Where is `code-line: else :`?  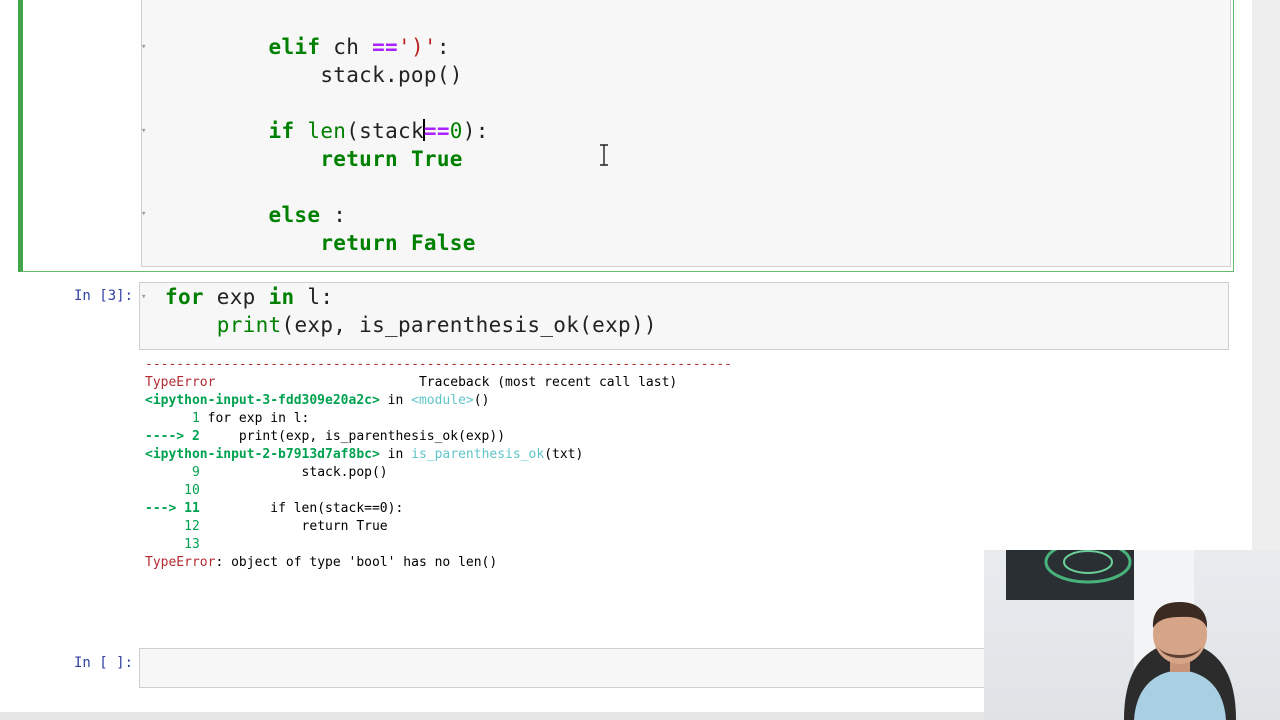 code-line: else : is located at coordinates (327, 215).